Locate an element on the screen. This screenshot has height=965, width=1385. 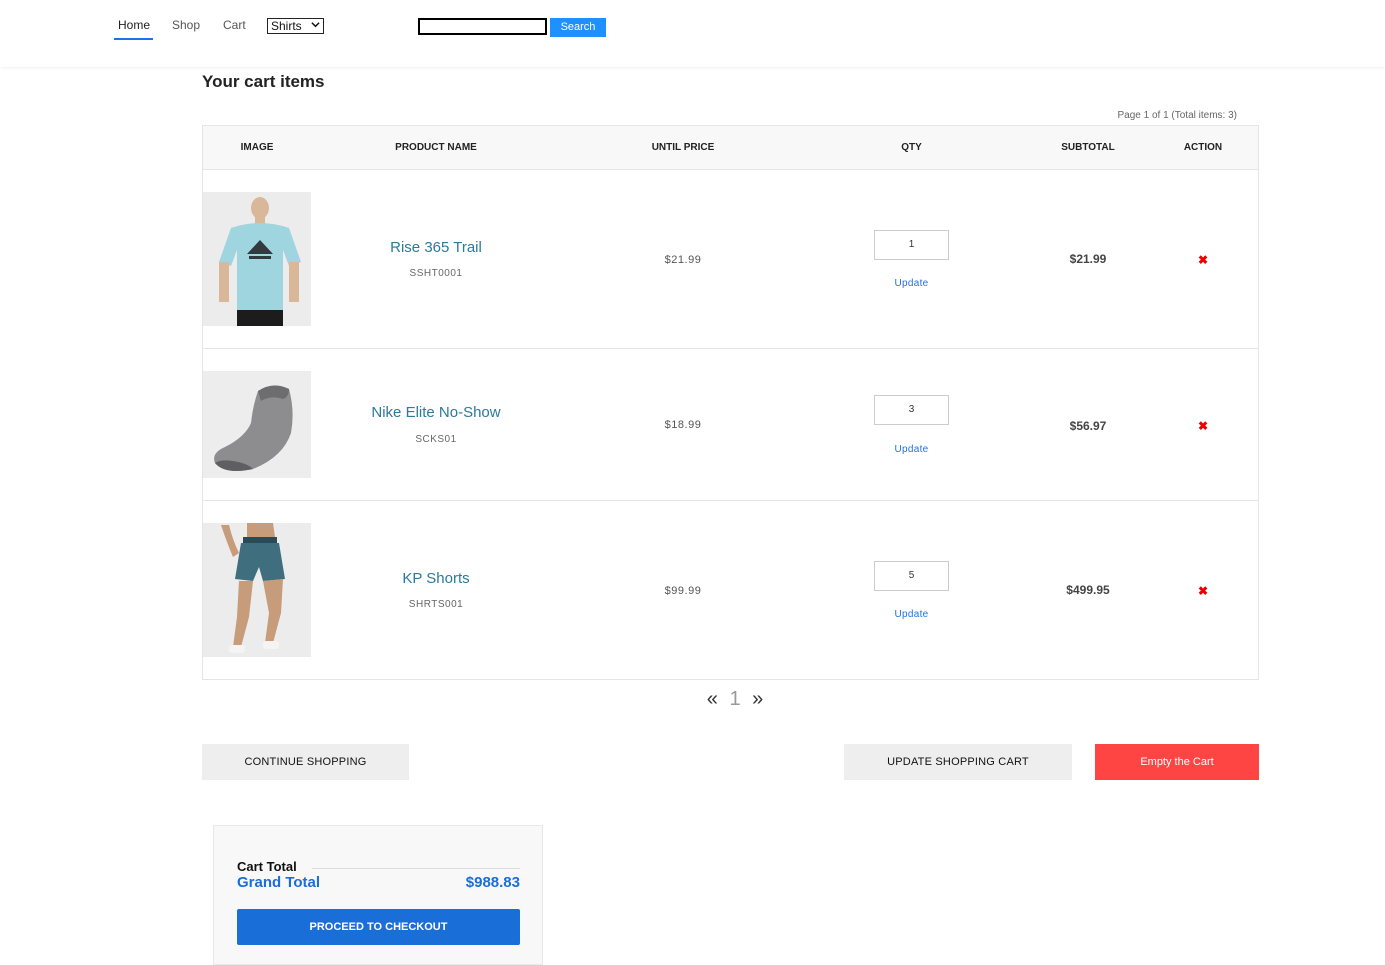
product-sku: SCKS01 is located at coordinates (436, 439).